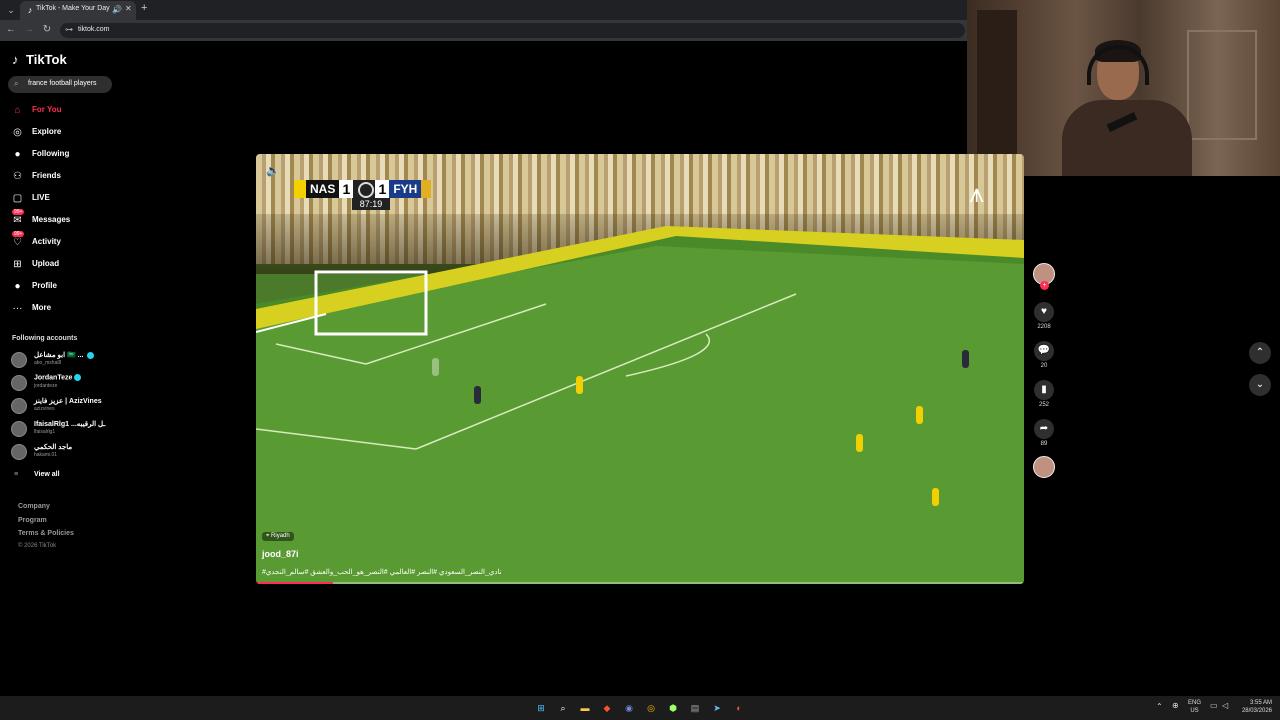 The image size is (1280, 720). Describe the element at coordinates (44, 285) in the screenshot. I see `sidebar-item-label: Profile` at that location.